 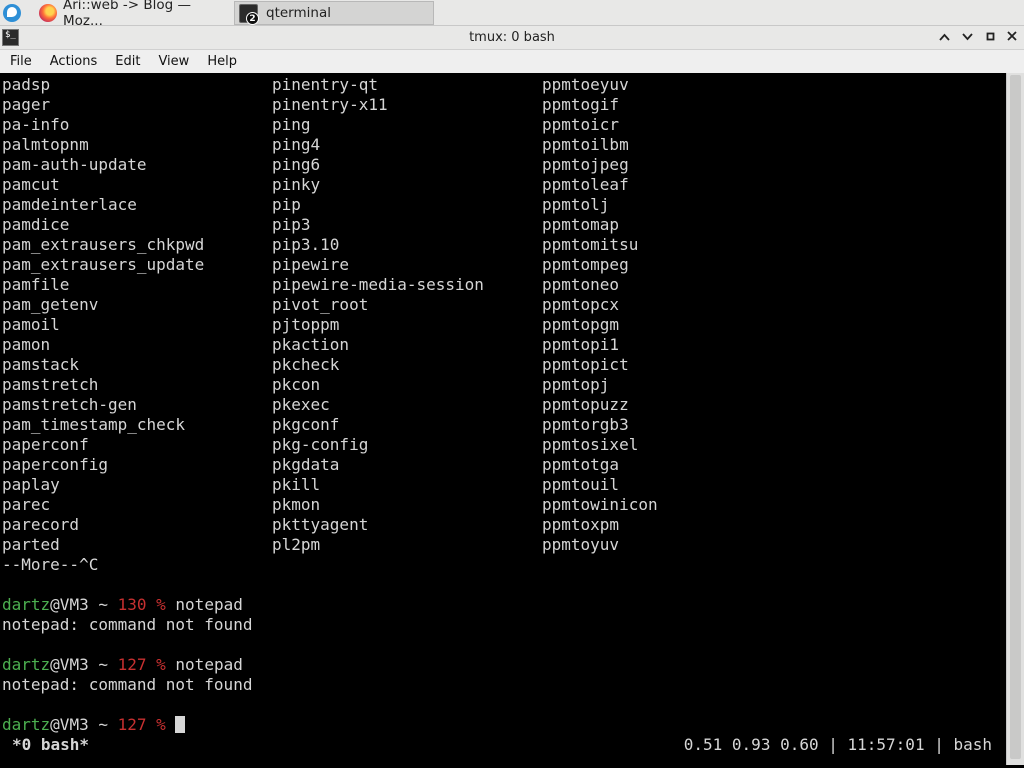 What do you see at coordinates (306, 464) in the screenshot?
I see `listing-entry: pkgdata` at bounding box center [306, 464].